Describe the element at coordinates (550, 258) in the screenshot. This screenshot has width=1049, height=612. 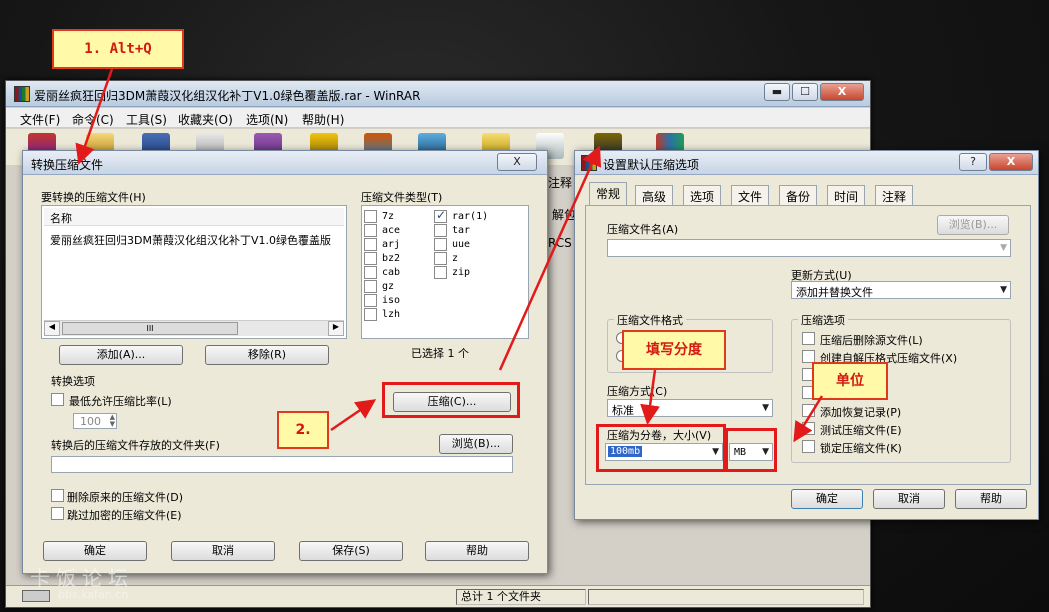
I see `arrow-to-defaults-dialog` at that location.